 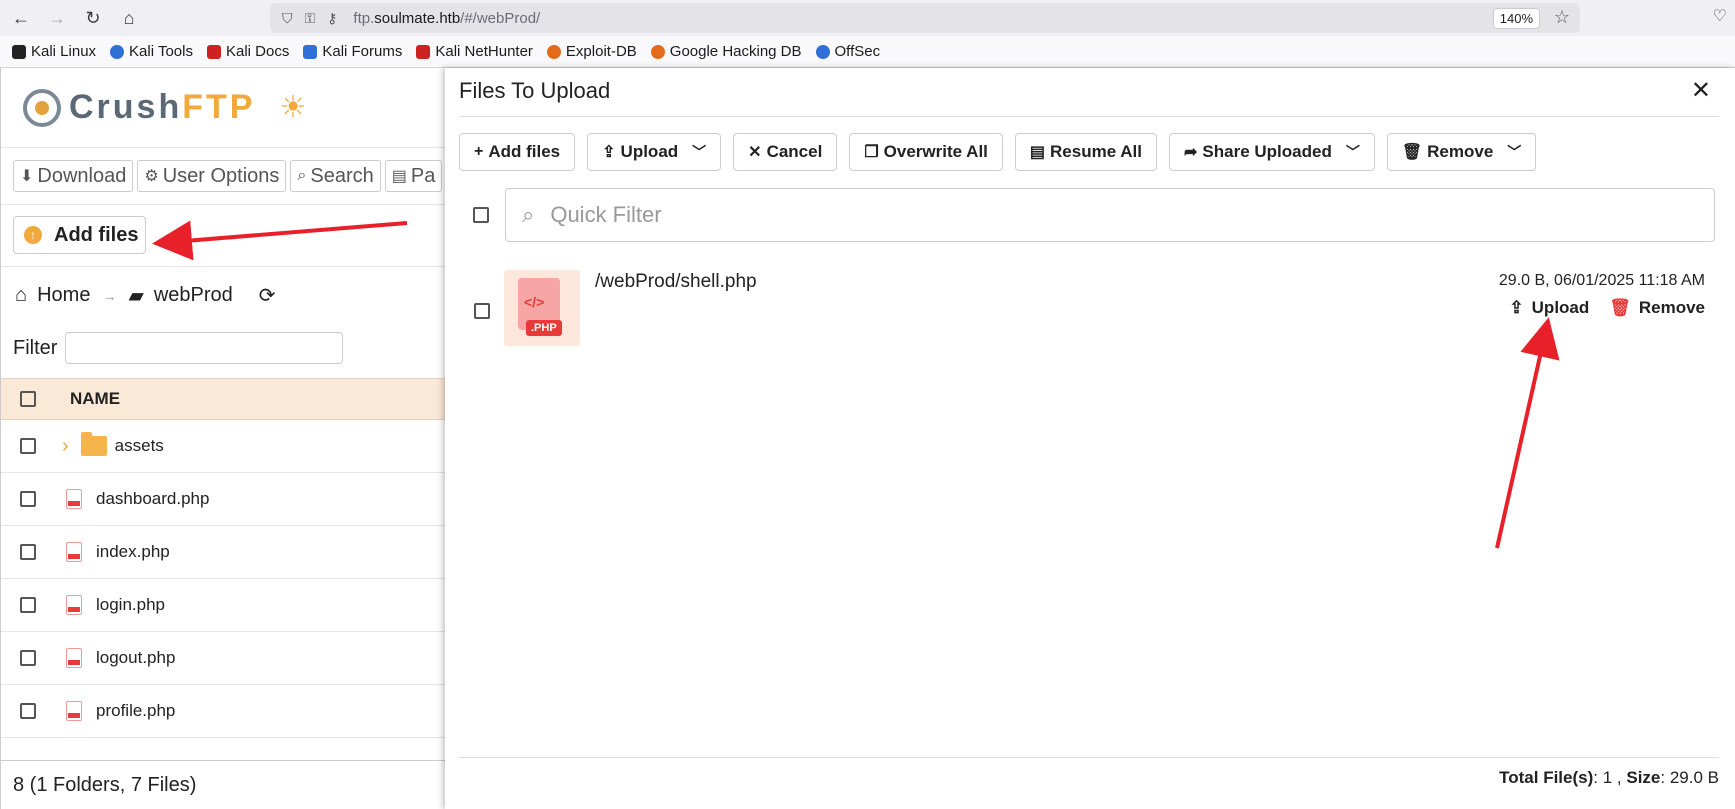 What do you see at coordinates (19, 51) in the screenshot?
I see `kali-linux-icon` at bounding box center [19, 51].